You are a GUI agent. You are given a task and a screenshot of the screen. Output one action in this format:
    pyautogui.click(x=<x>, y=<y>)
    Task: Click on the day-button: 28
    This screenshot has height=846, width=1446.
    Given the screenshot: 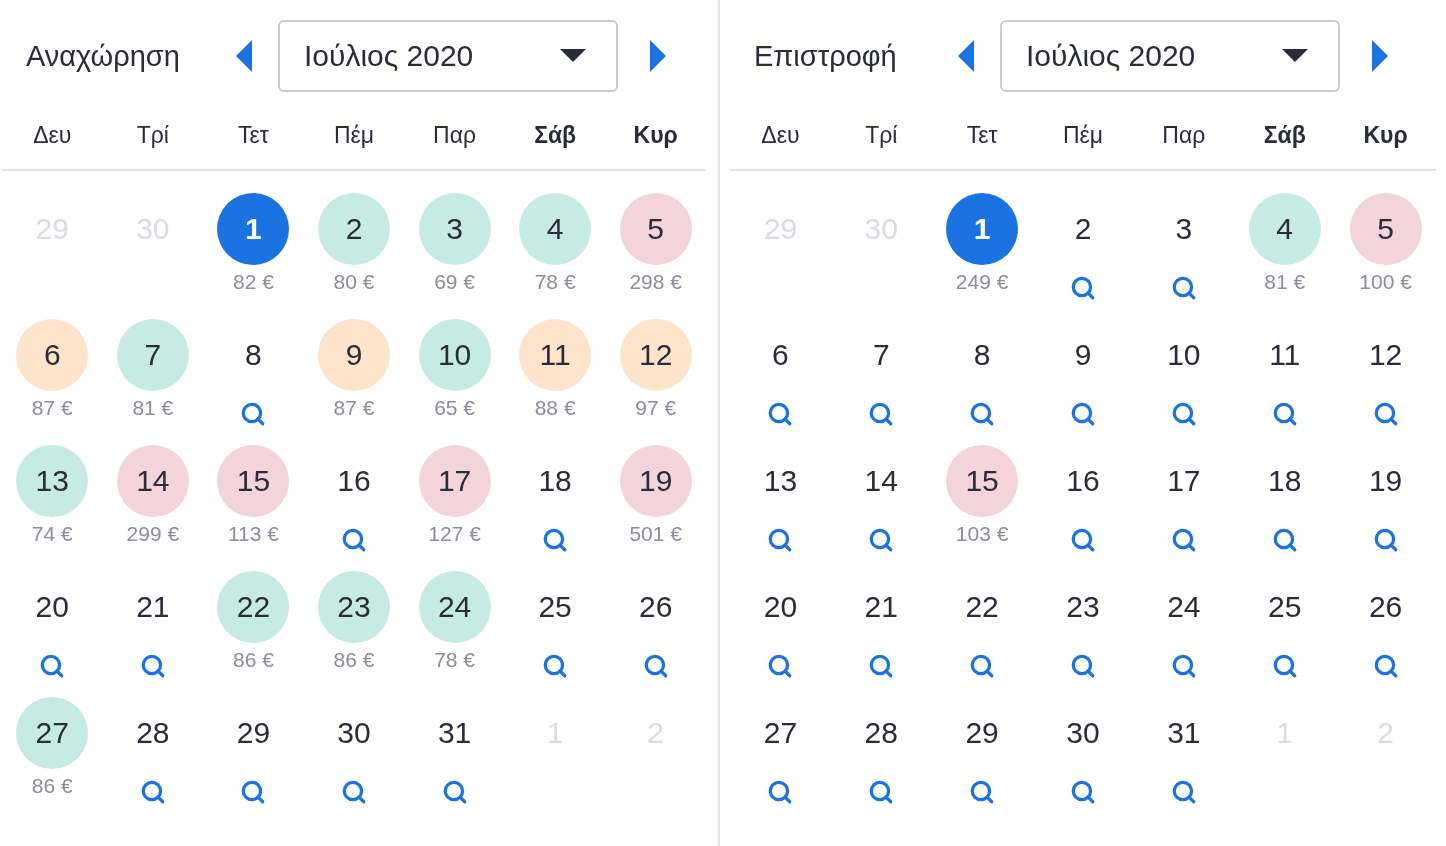 What is the action you would take?
    pyautogui.click(x=152, y=733)
    